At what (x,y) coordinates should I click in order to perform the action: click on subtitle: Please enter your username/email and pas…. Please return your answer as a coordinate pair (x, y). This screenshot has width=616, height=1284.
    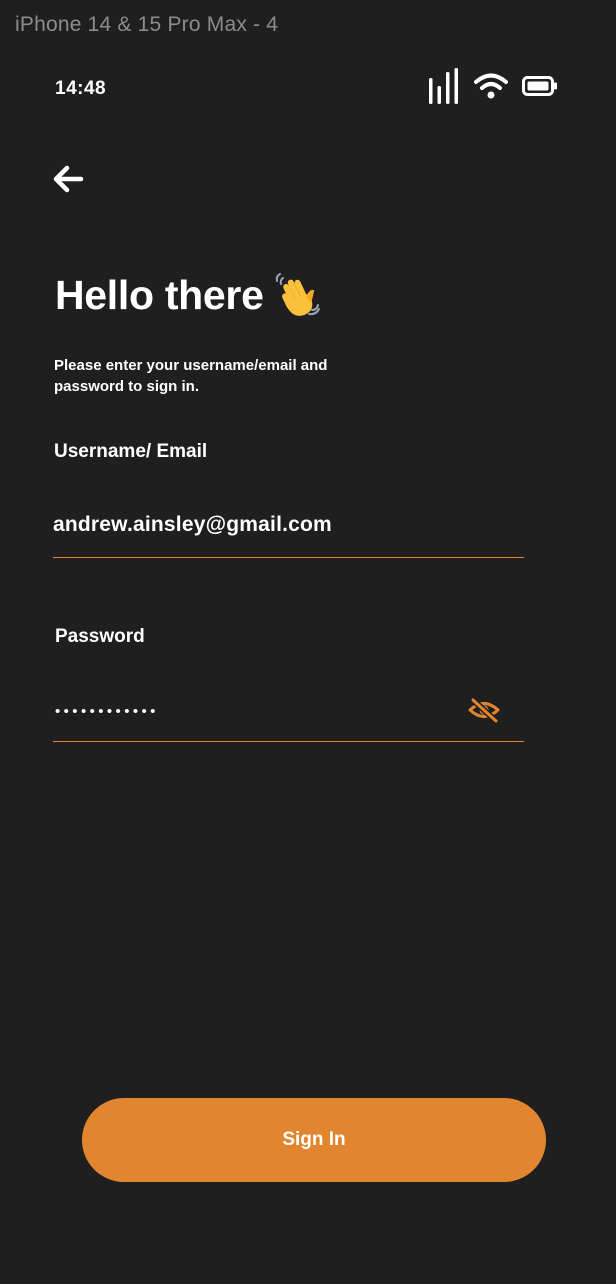
    Looking at the image, I should click on (191, 376).